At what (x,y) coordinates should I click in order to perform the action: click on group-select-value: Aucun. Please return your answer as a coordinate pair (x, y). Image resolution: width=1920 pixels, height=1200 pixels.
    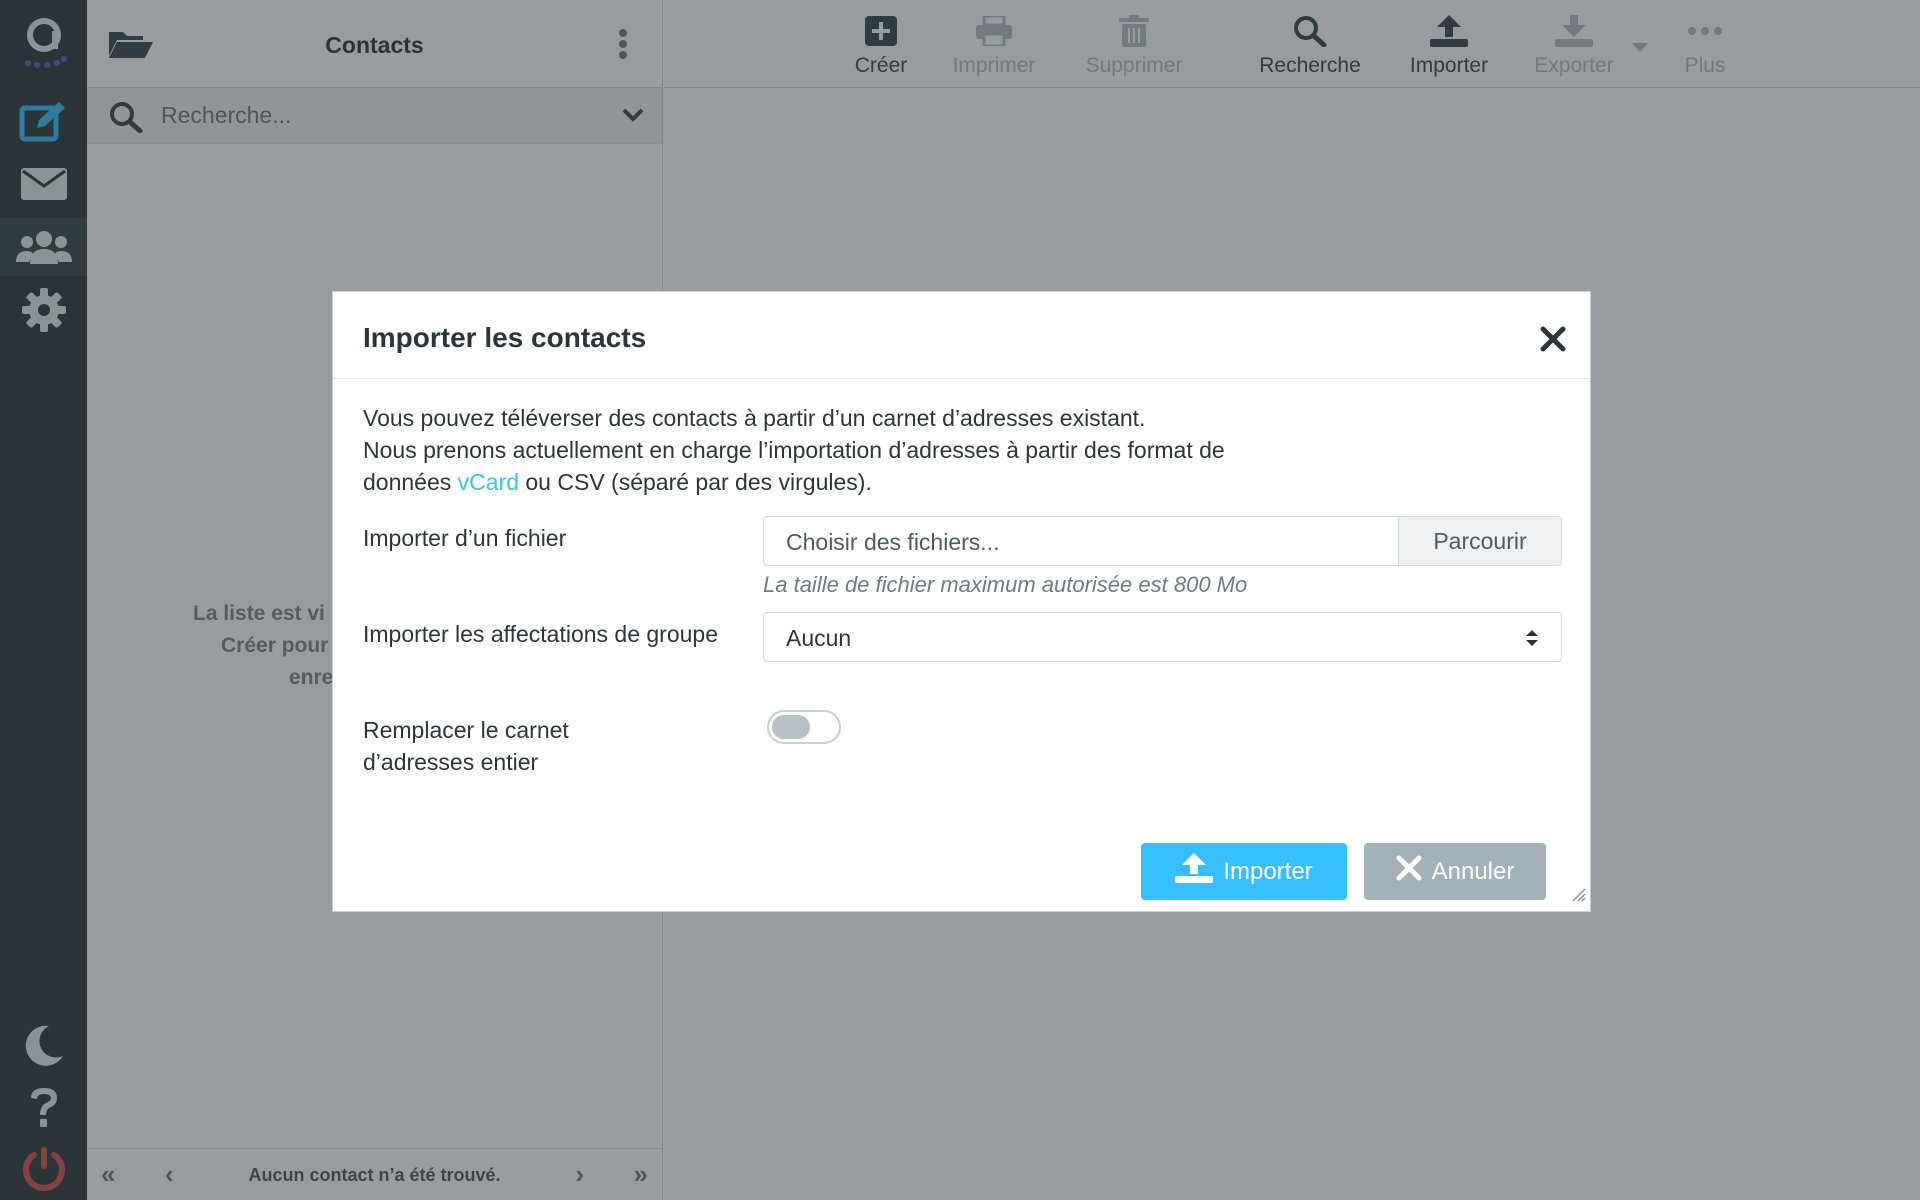
    Looking at the image, I should click on (819, 638).